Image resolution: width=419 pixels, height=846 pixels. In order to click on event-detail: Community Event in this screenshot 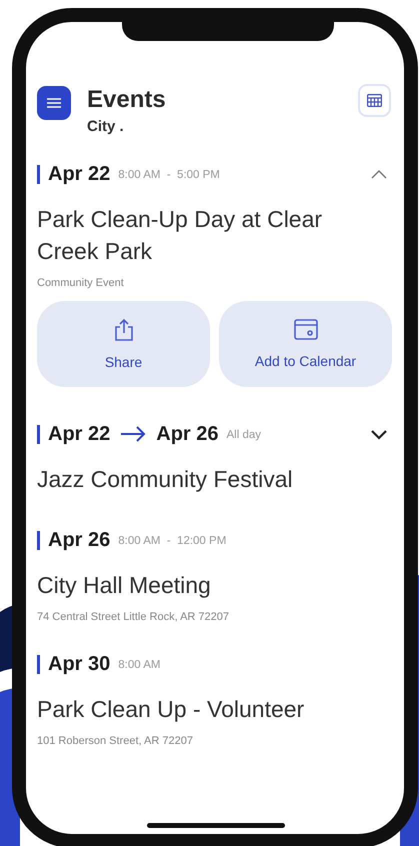, I will do `click(81, 283)`.